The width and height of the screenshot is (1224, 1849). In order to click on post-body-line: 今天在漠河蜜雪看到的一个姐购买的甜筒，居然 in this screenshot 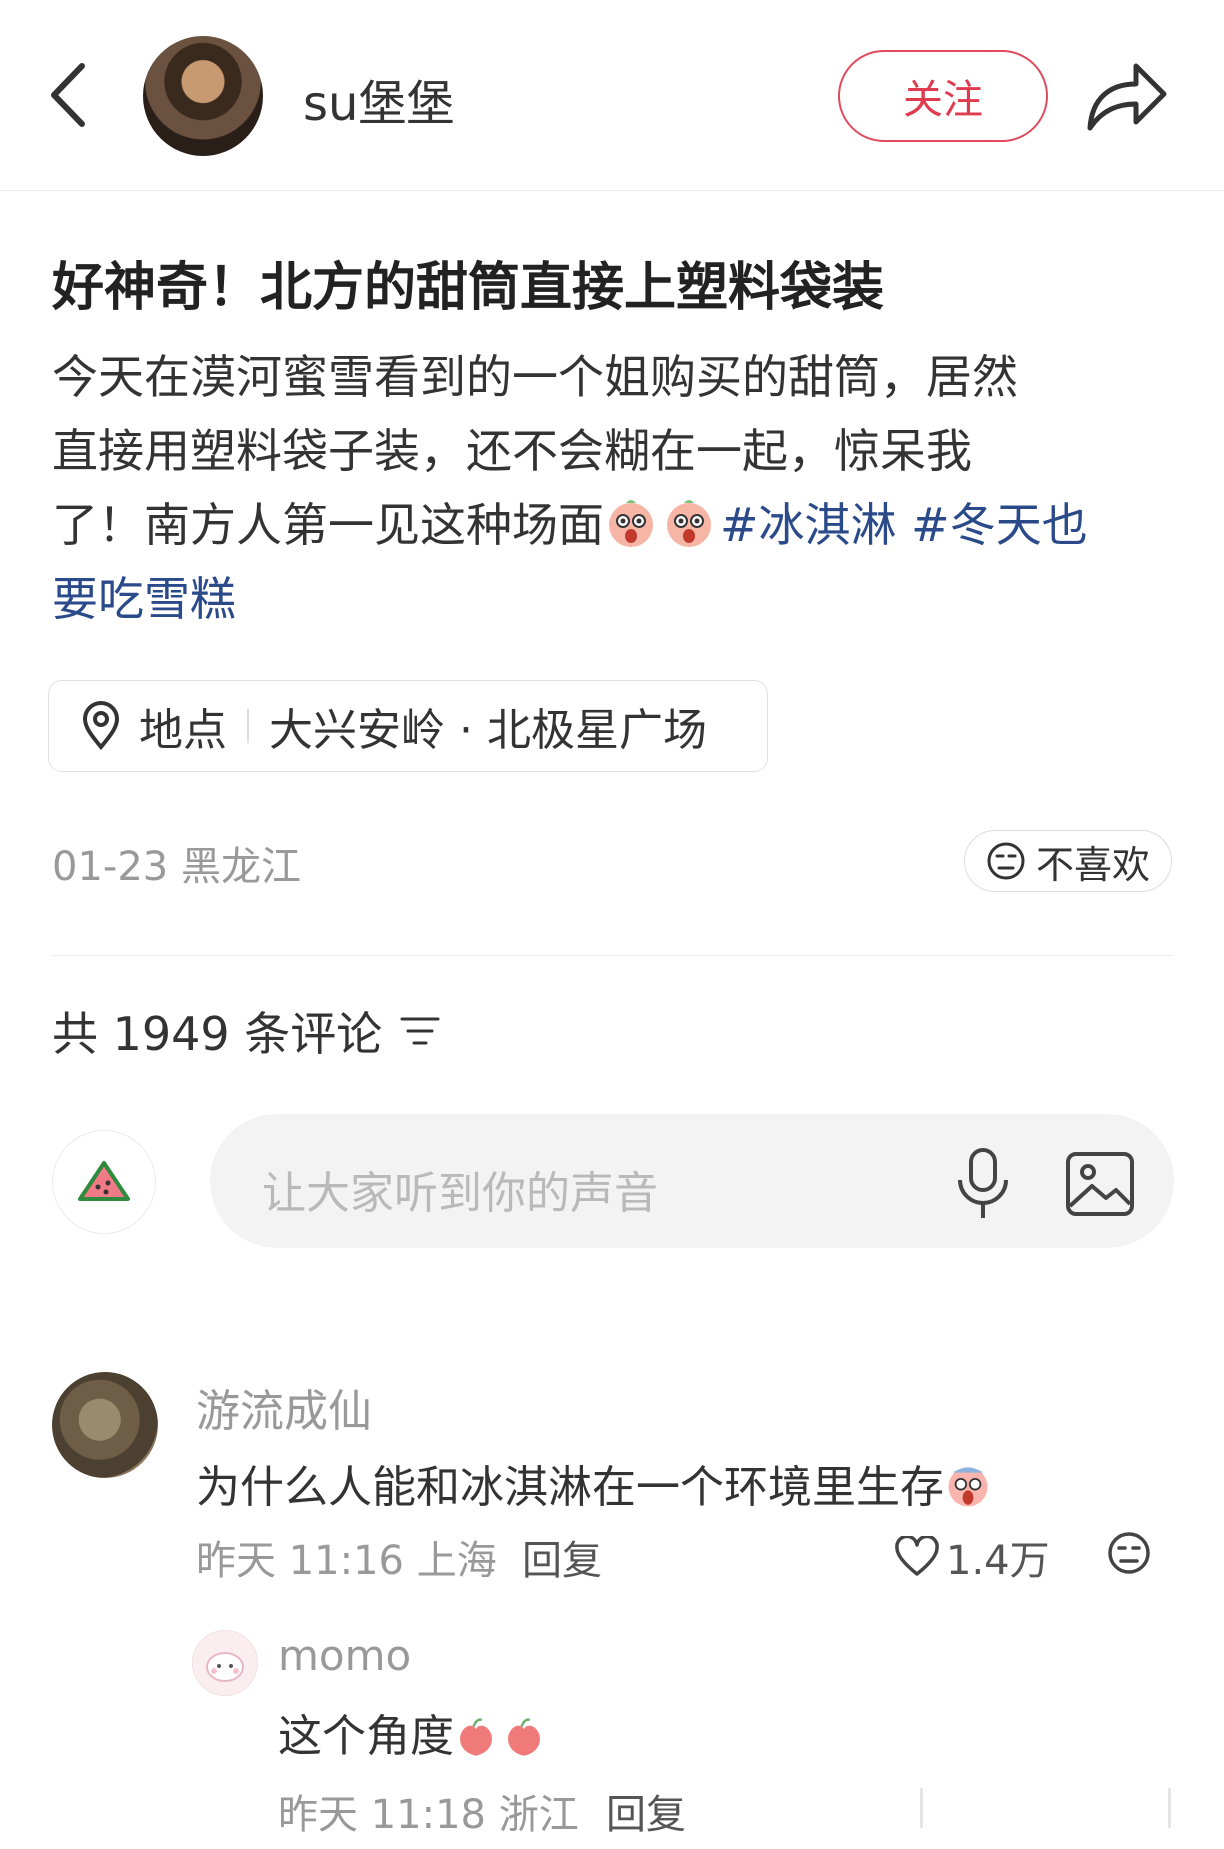, I will do `click(535, 377)`.